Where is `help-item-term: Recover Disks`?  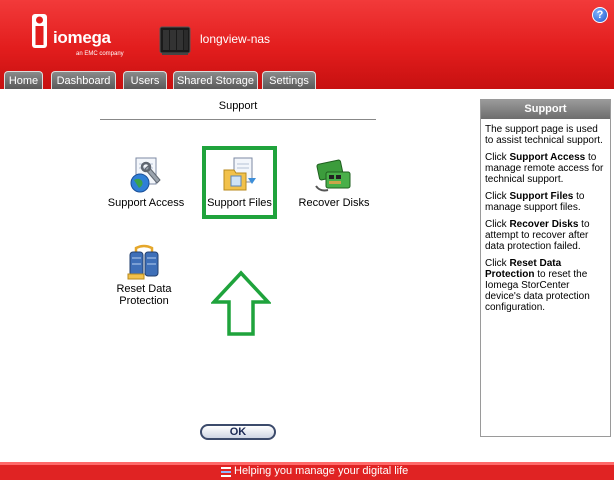
help-item-term: Recover Disks is located at coordinates (544, 224).